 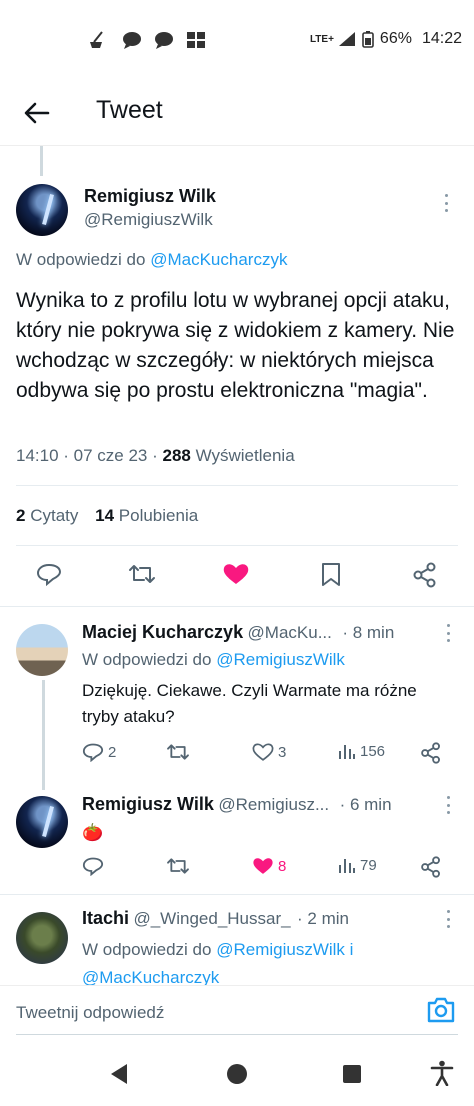 What do you see at coordinates (441, 1012) in the screenshot?
I see `camera-button` at bounding box center [441, 1012].